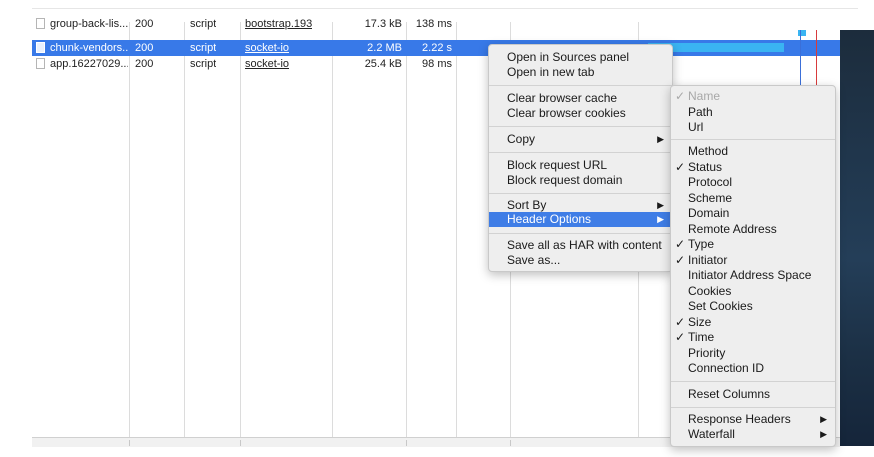  What do you see at coordinates (753, 127) in the screenshot?
I see `column-option-url: Url` at bounding box center [753, 127].